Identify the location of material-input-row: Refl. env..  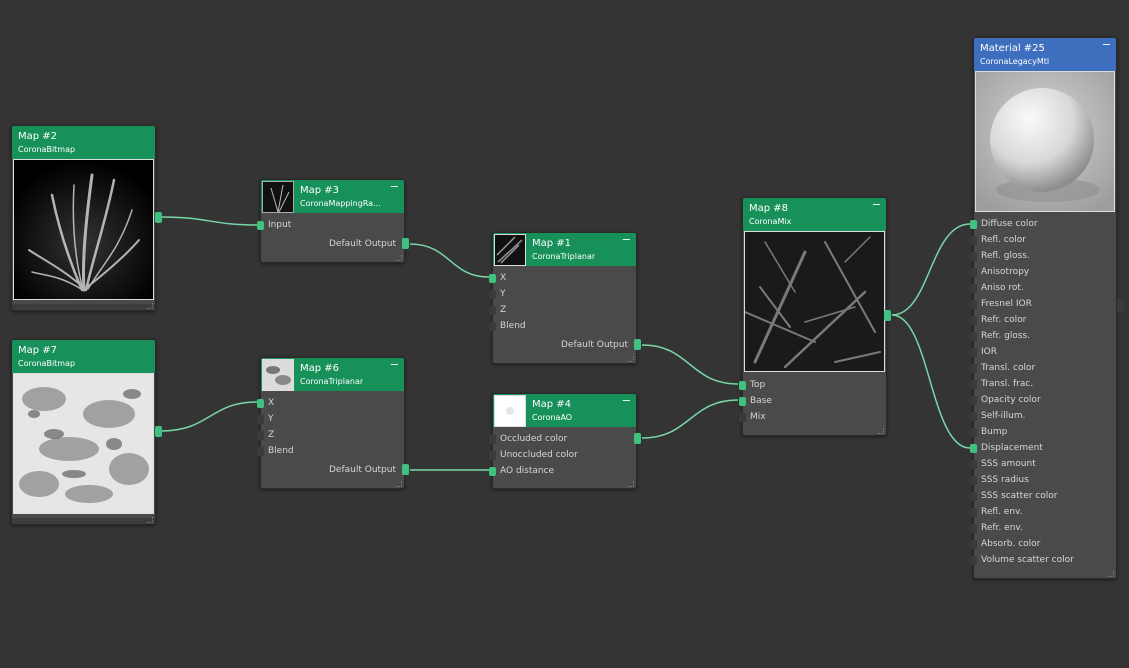
(1043, 512).